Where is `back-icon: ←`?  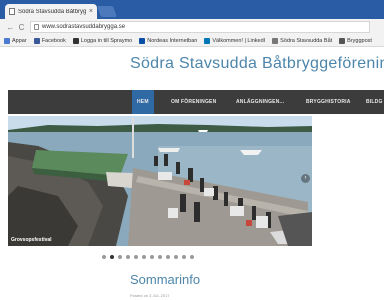
back-icon: ← is located at coordinates (10, 27).